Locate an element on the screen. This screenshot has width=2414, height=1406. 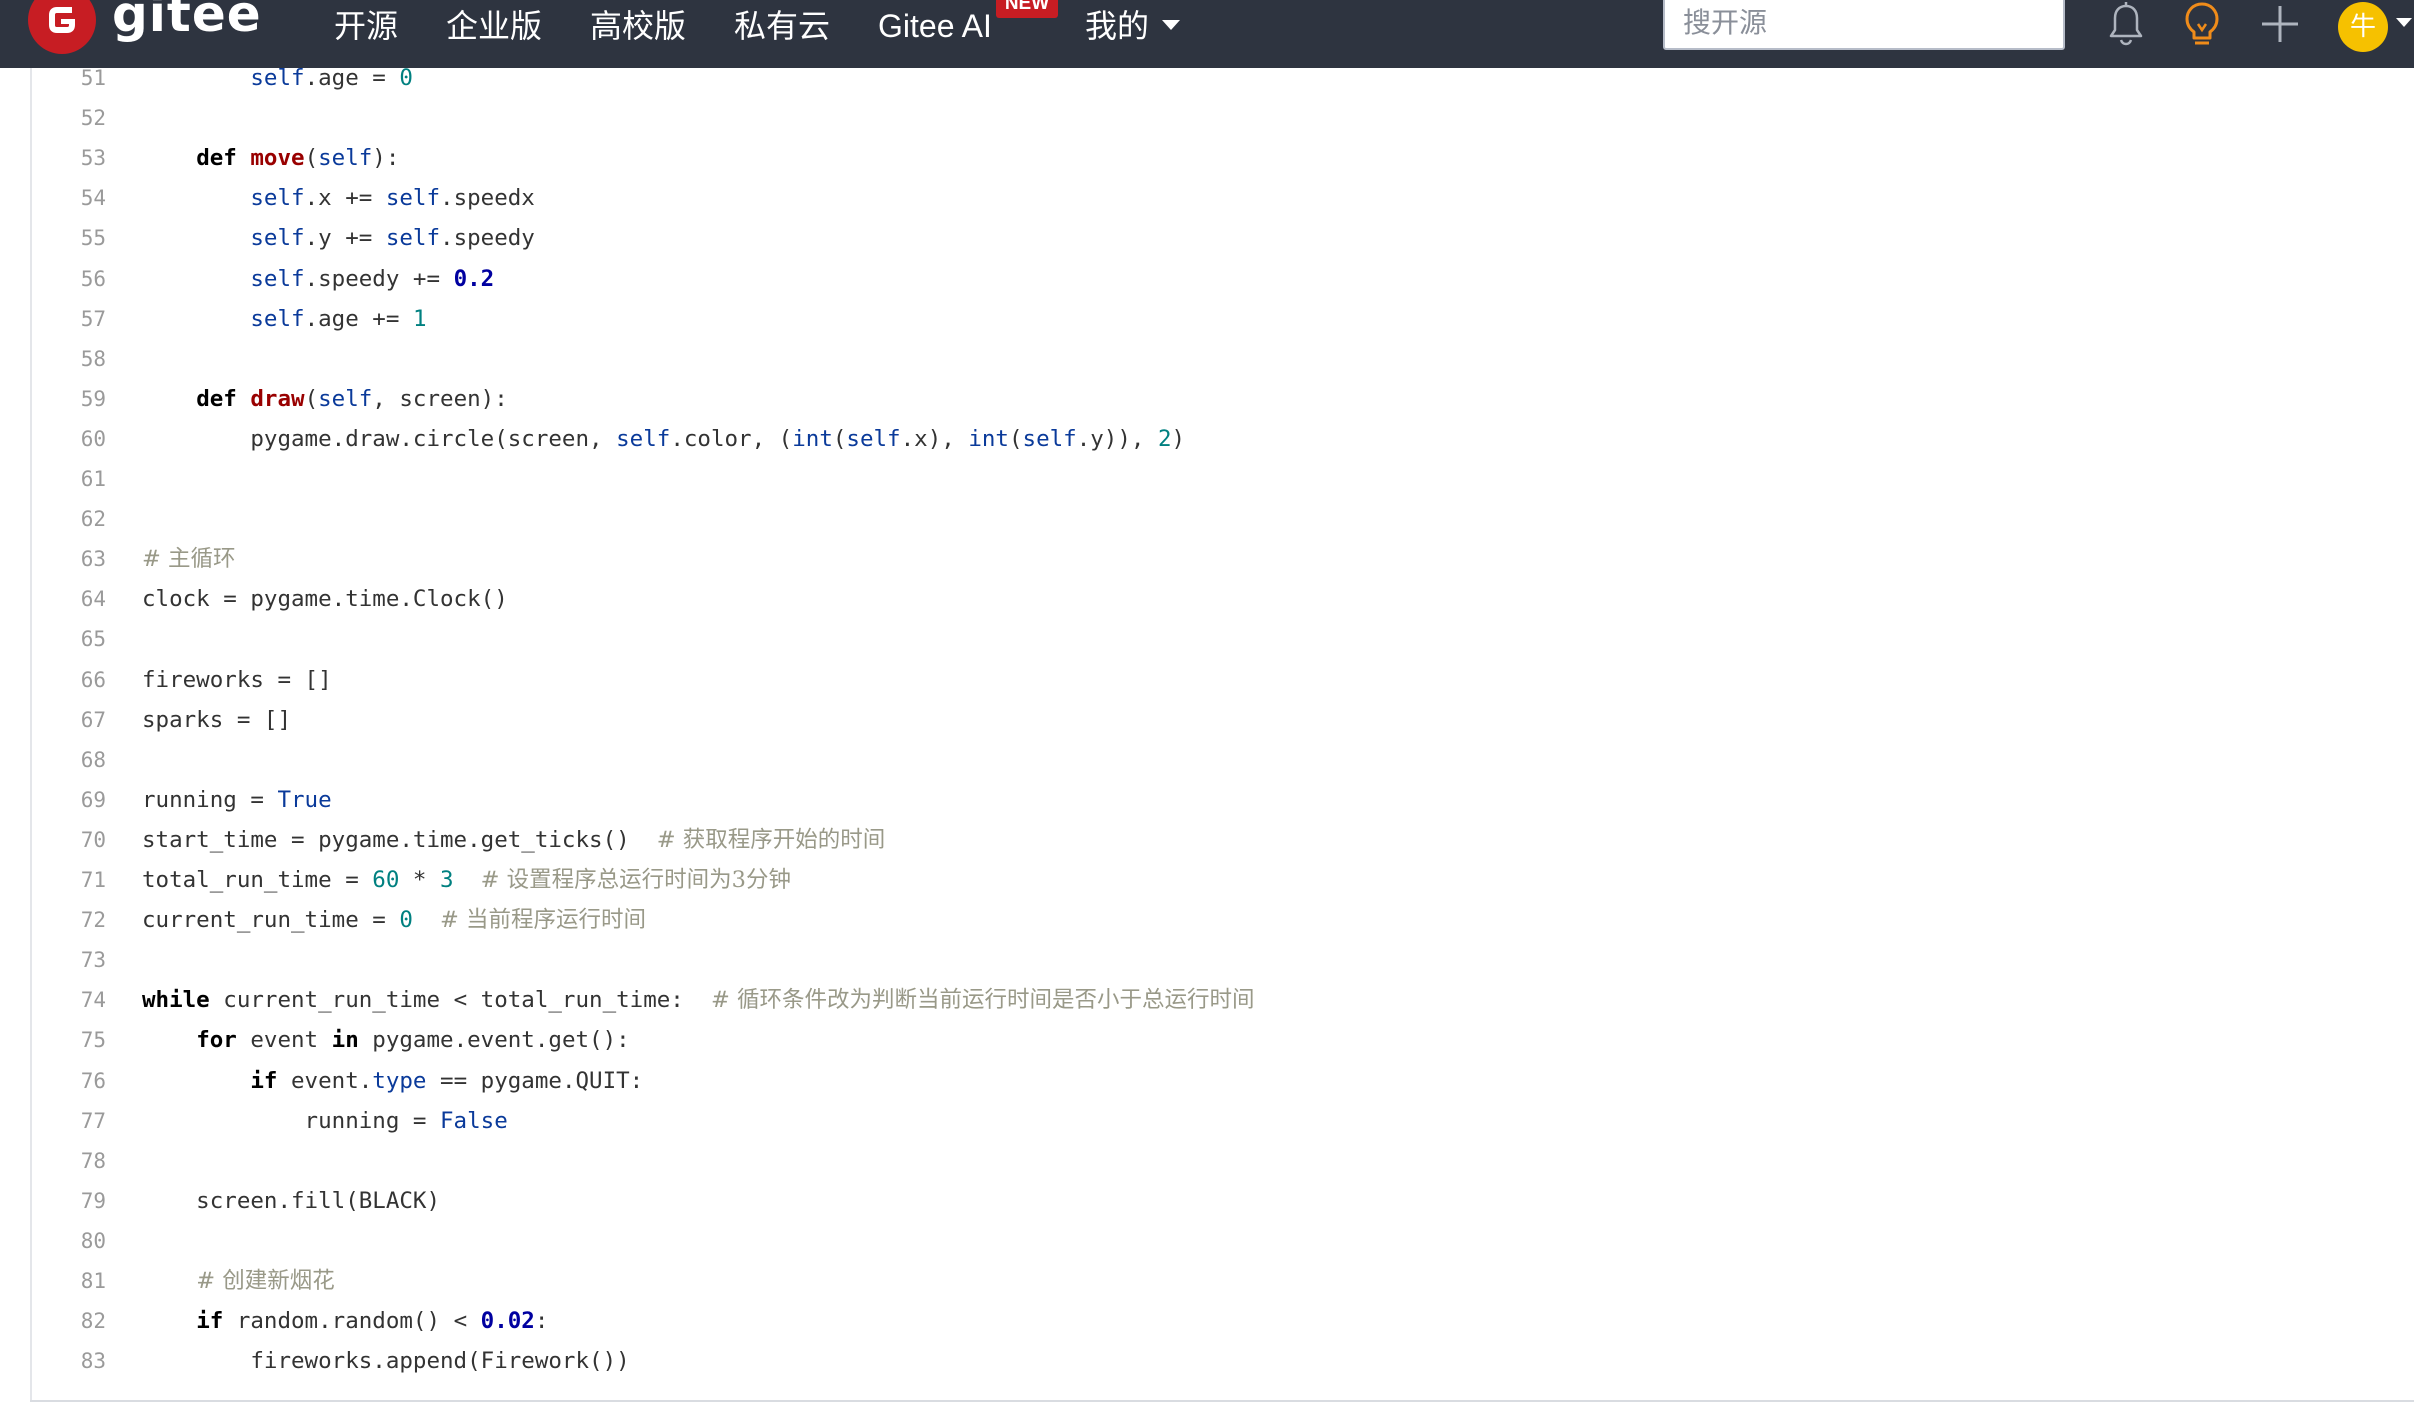
line-number: 62 is located at coordinates (69, 519).